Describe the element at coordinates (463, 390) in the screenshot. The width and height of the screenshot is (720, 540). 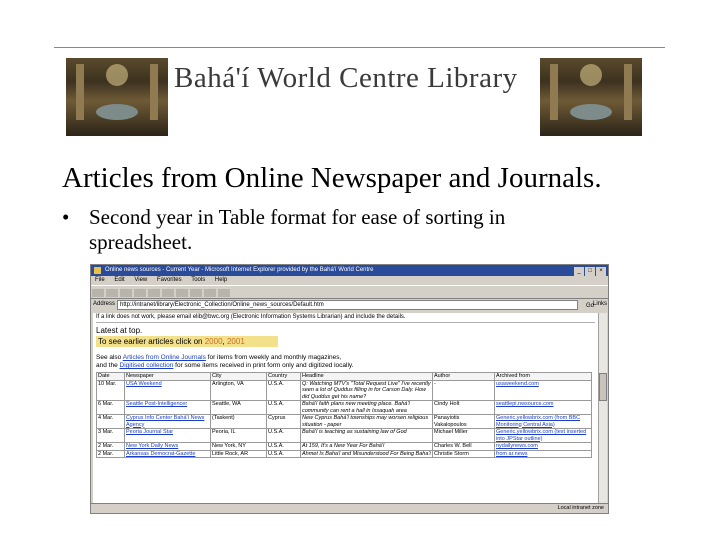
I see `cell-author: -` at that location.